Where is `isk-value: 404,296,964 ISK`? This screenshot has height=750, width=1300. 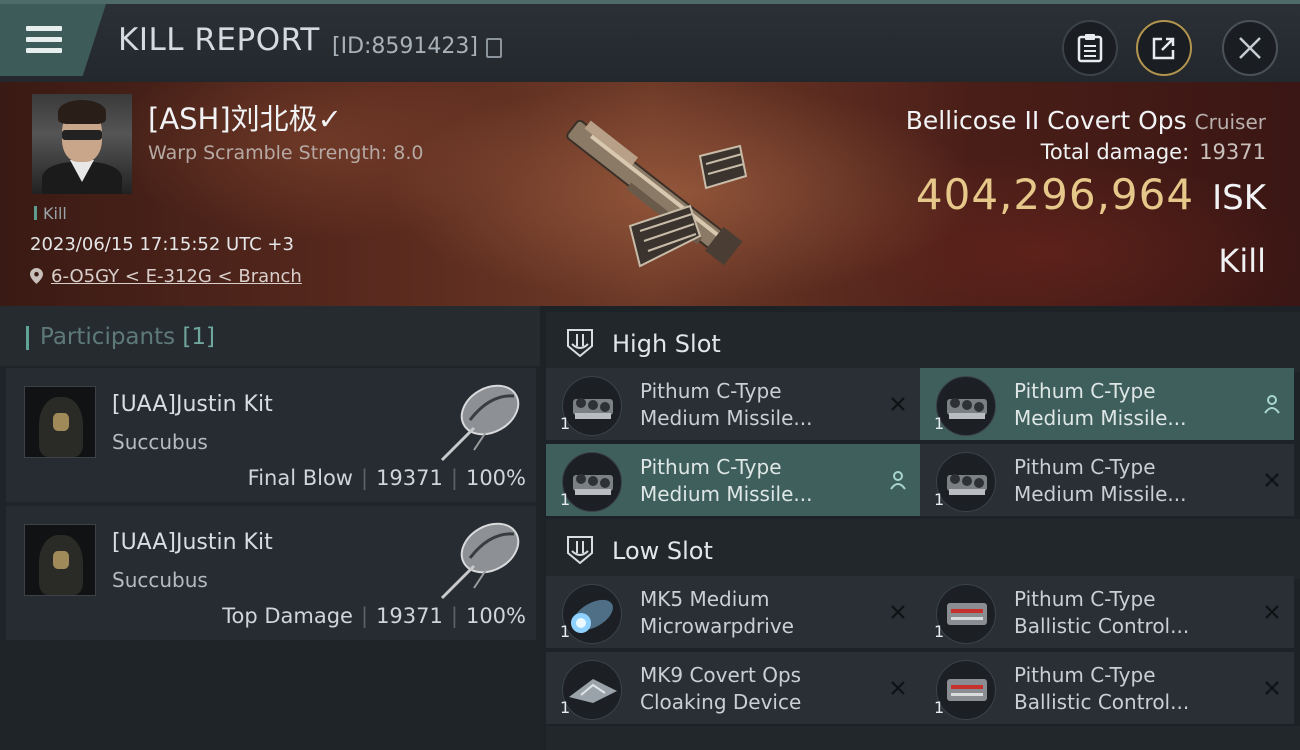 isk-value: 404,296,964 ISK is located at coordinates (1091, 194).